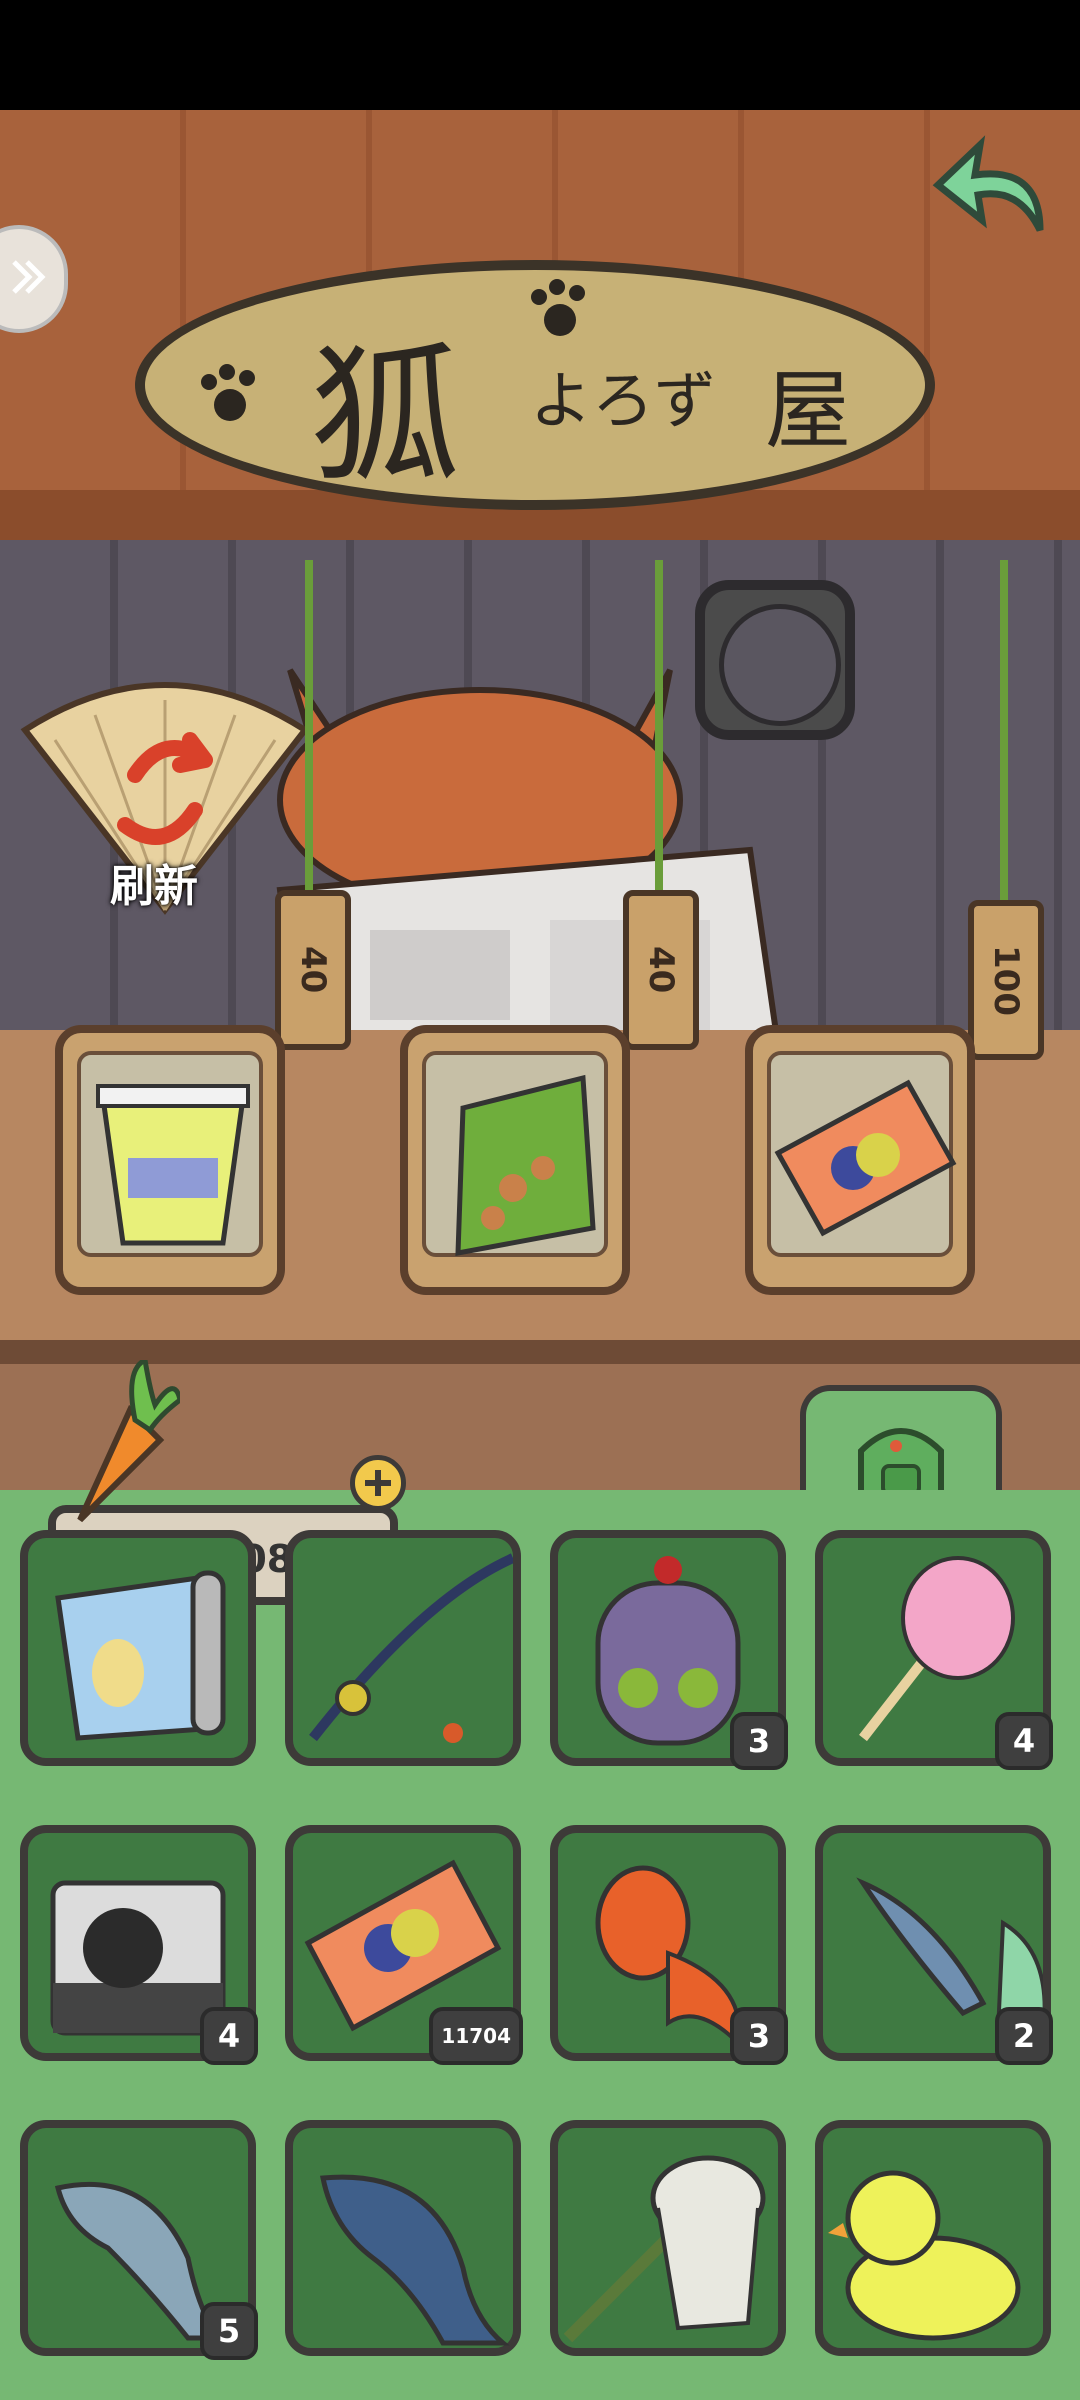  What do you see at coordinates (140, 1655) in the screenshot?
I see `map-scroll-icon` at bounding box center [140, 1655].